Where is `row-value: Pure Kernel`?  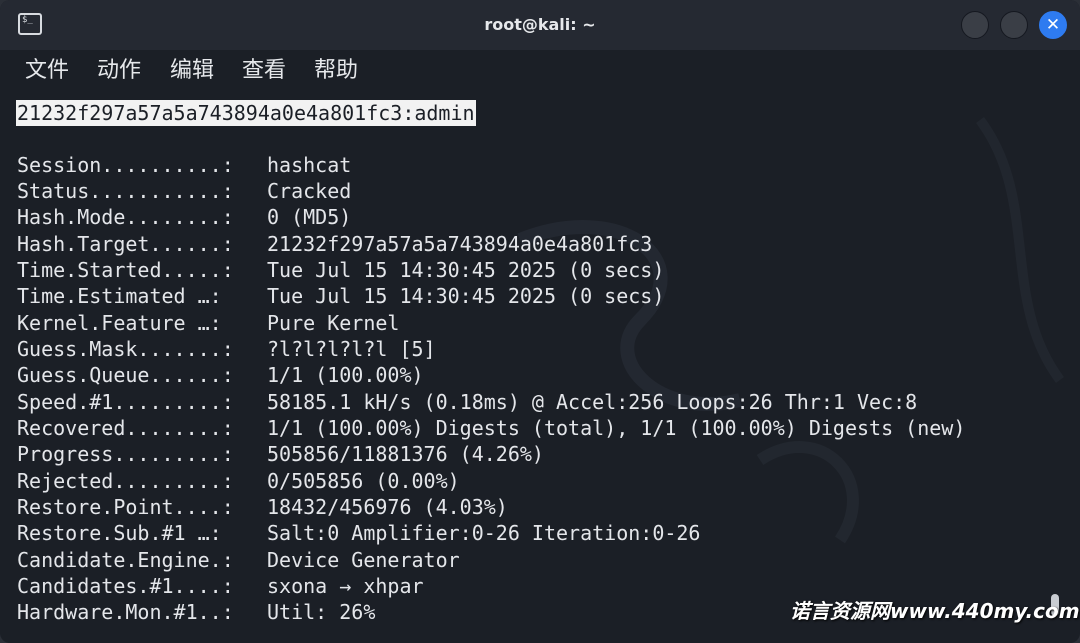 row-value: Pure Kernel is located at coordinates (333, 323).